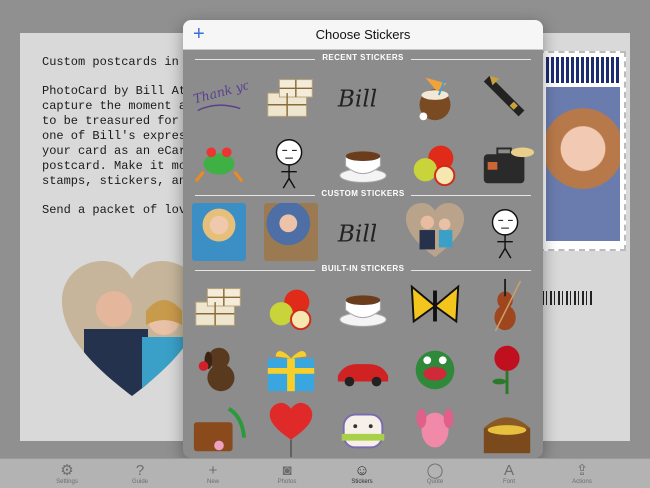 This screenshot has width=650, height=488. Describe the element at coordinates (220, 89) in the screenshot. I see `thank-you-text: Thank you!` at that location.